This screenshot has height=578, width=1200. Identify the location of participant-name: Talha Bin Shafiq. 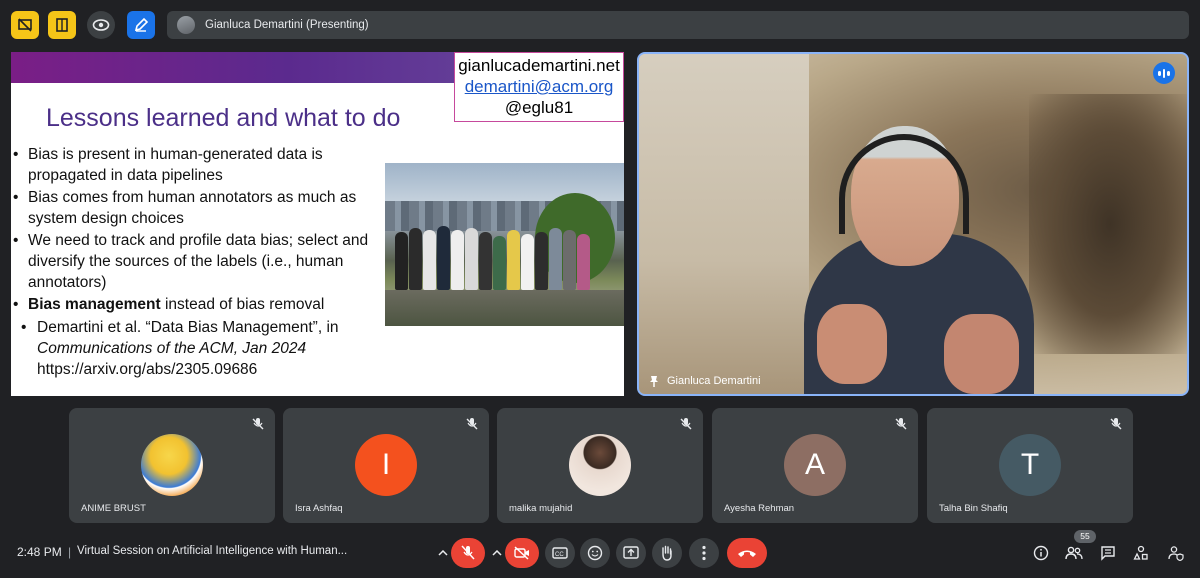
(973, 508).